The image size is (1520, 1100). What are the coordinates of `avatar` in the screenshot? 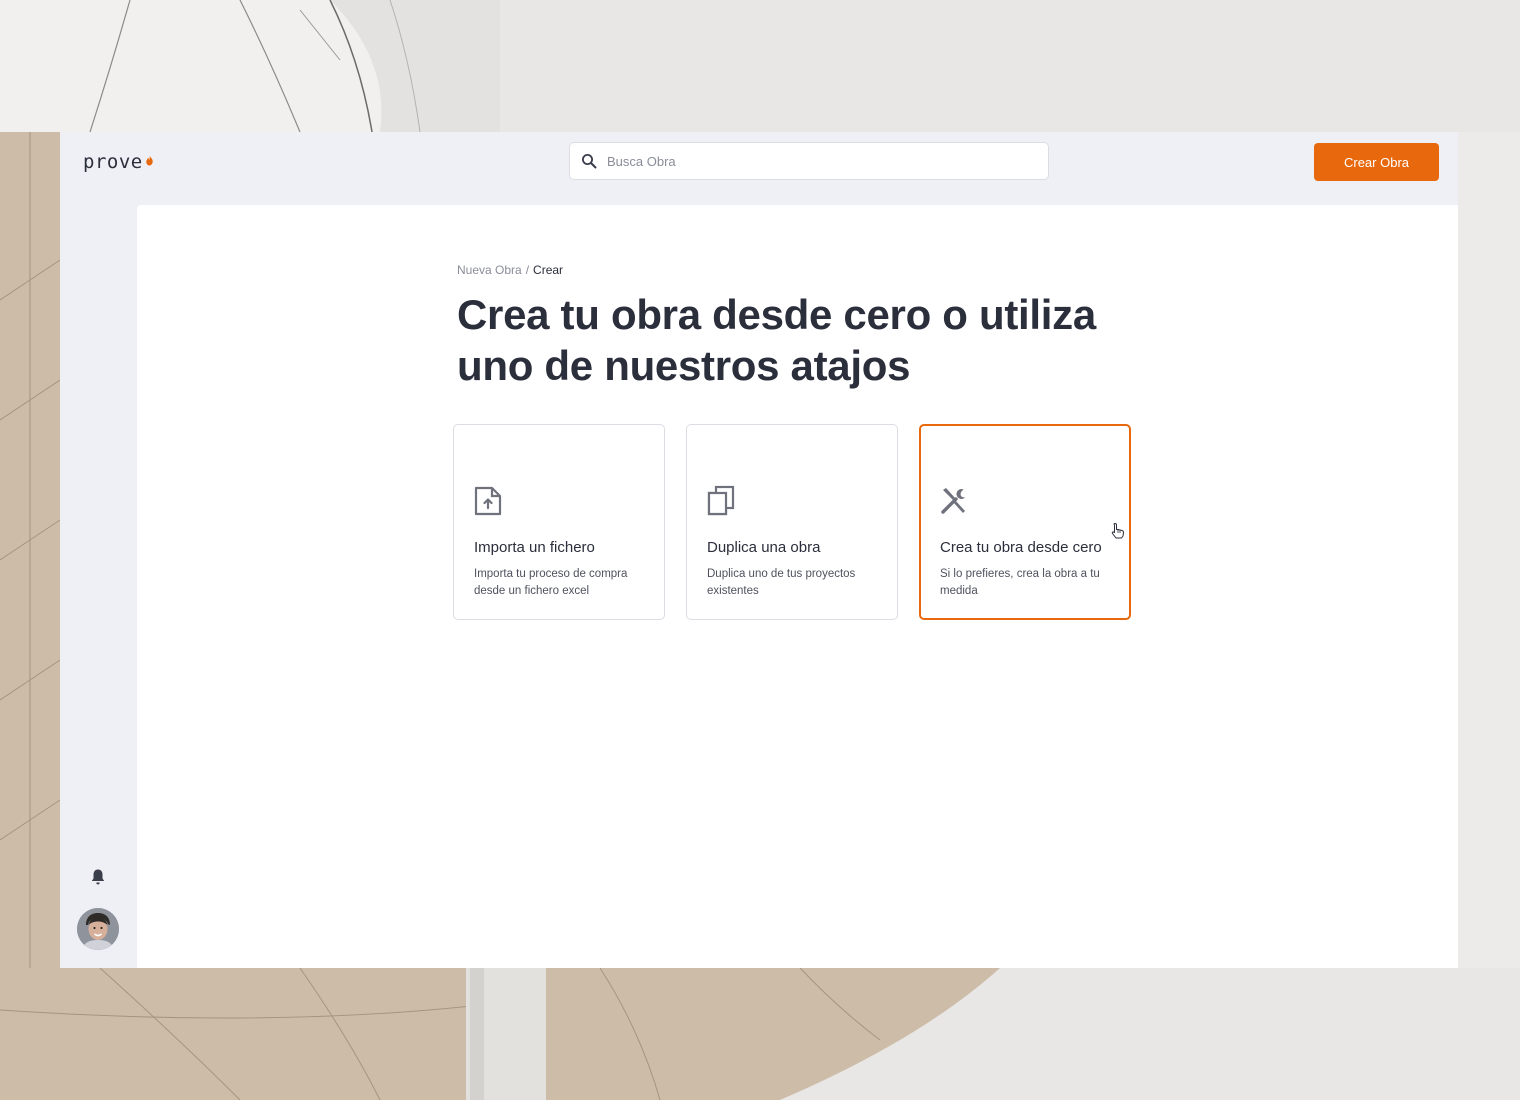 It's located at (98, 929).